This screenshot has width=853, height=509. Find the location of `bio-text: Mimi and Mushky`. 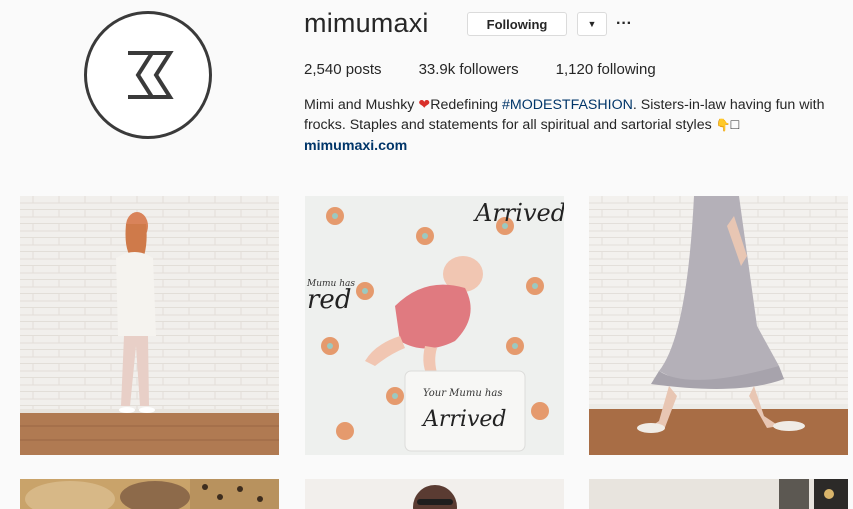

bio-text: Mimi and Mushky is located at coordinates (361, 105).